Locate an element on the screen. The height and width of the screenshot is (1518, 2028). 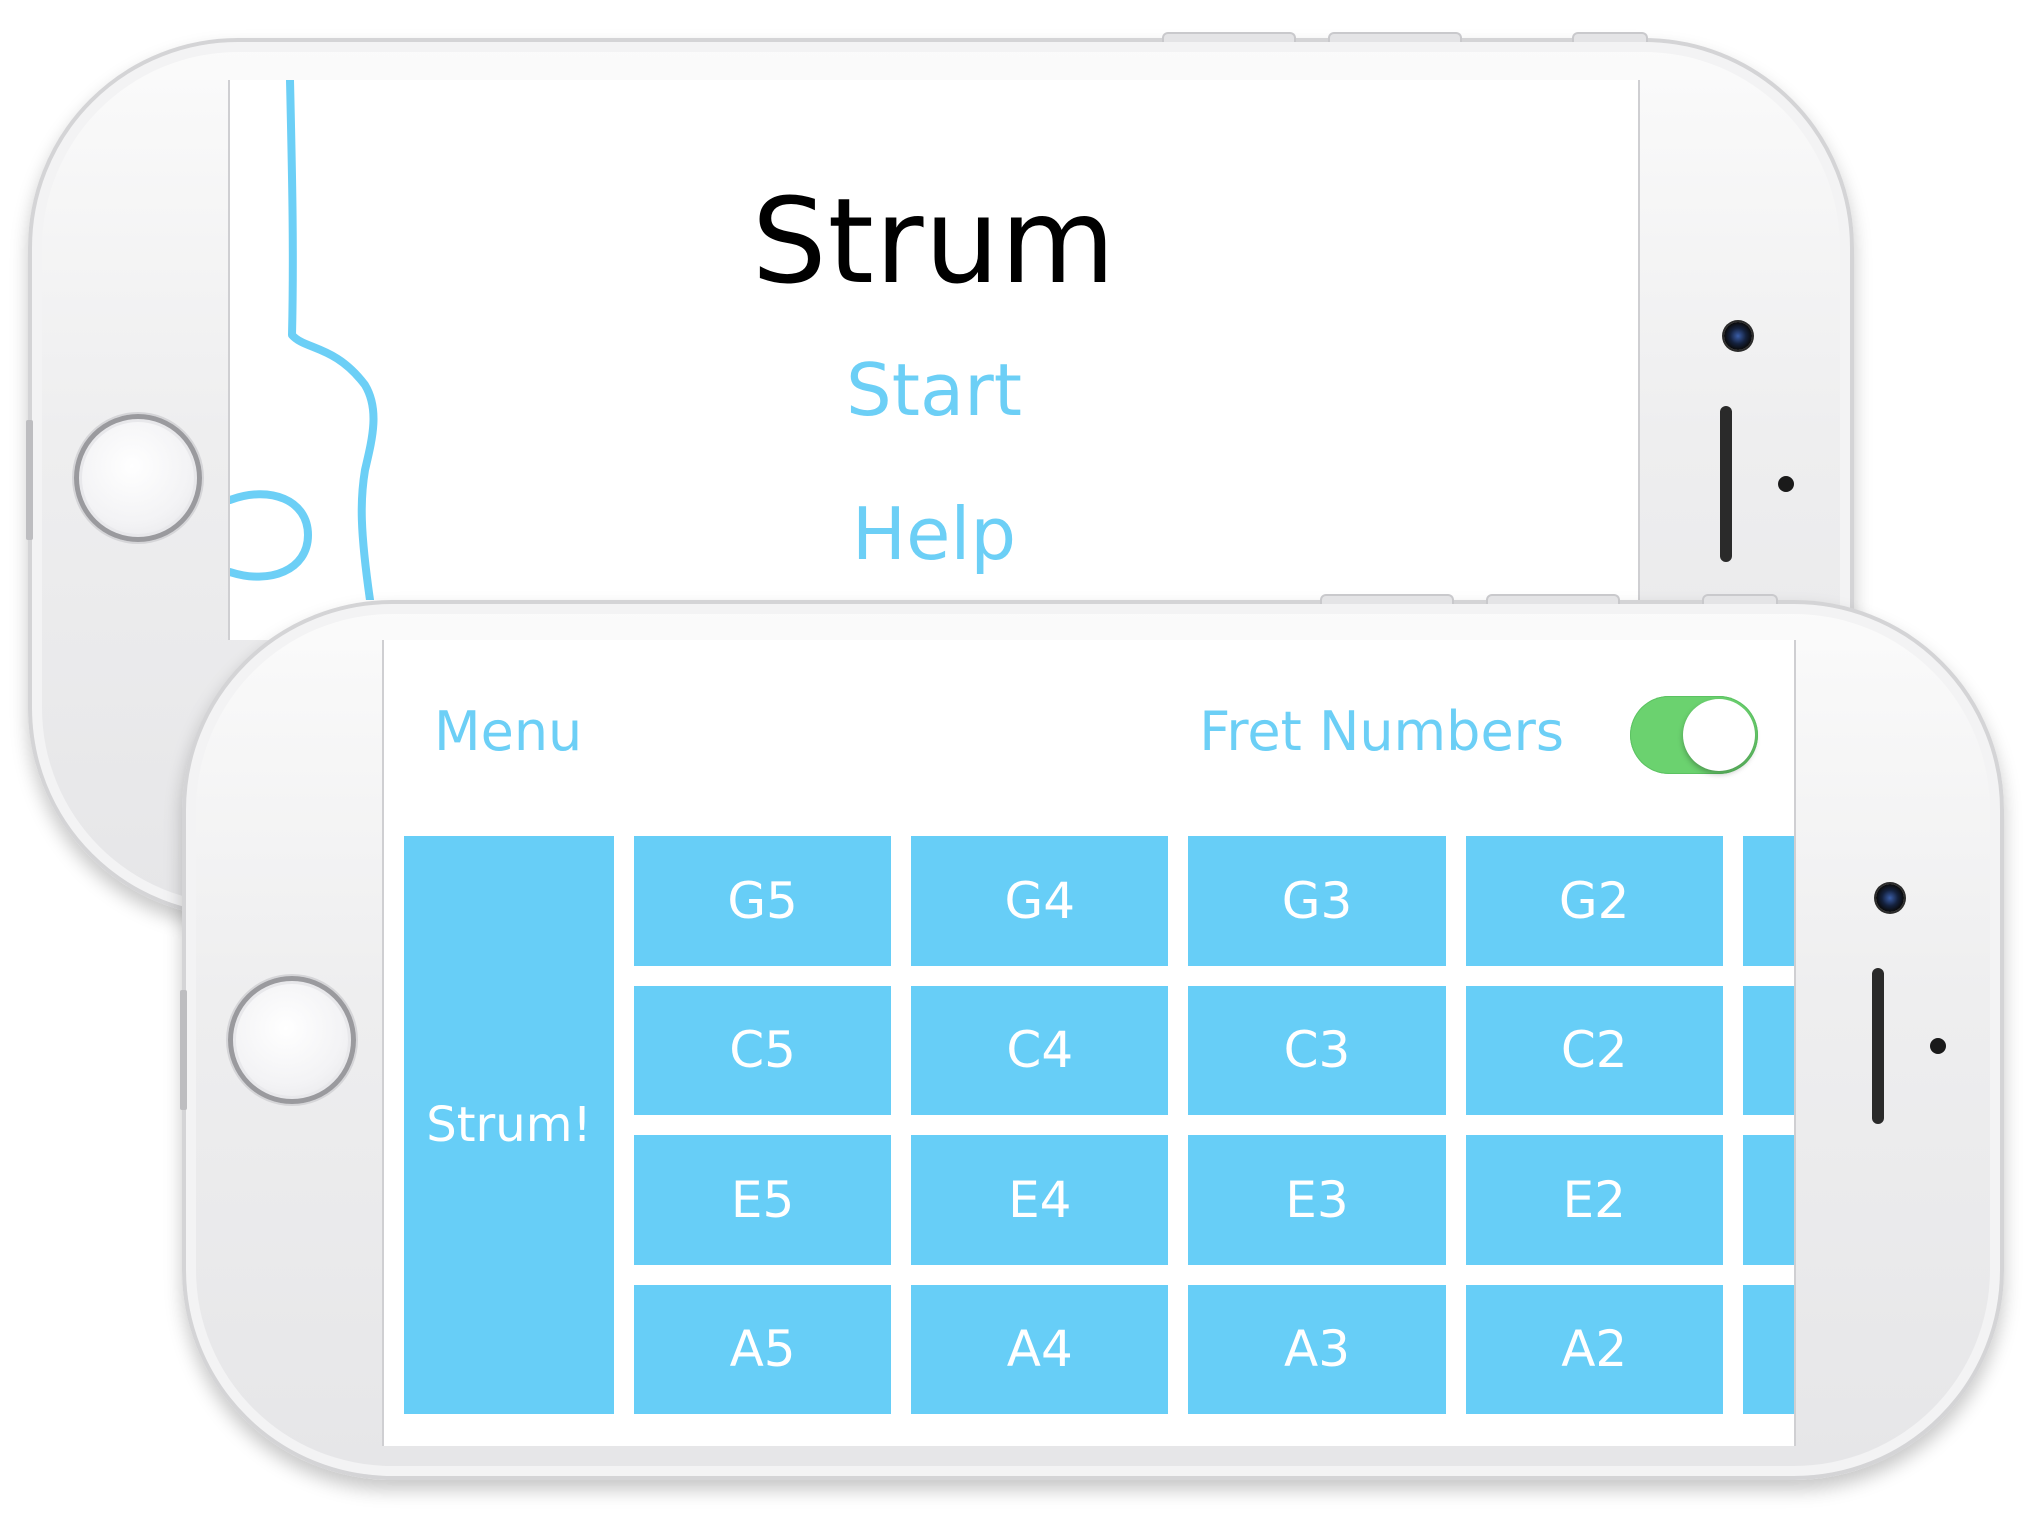
strum-button: Strum! is located at coordinates (509, 1125).